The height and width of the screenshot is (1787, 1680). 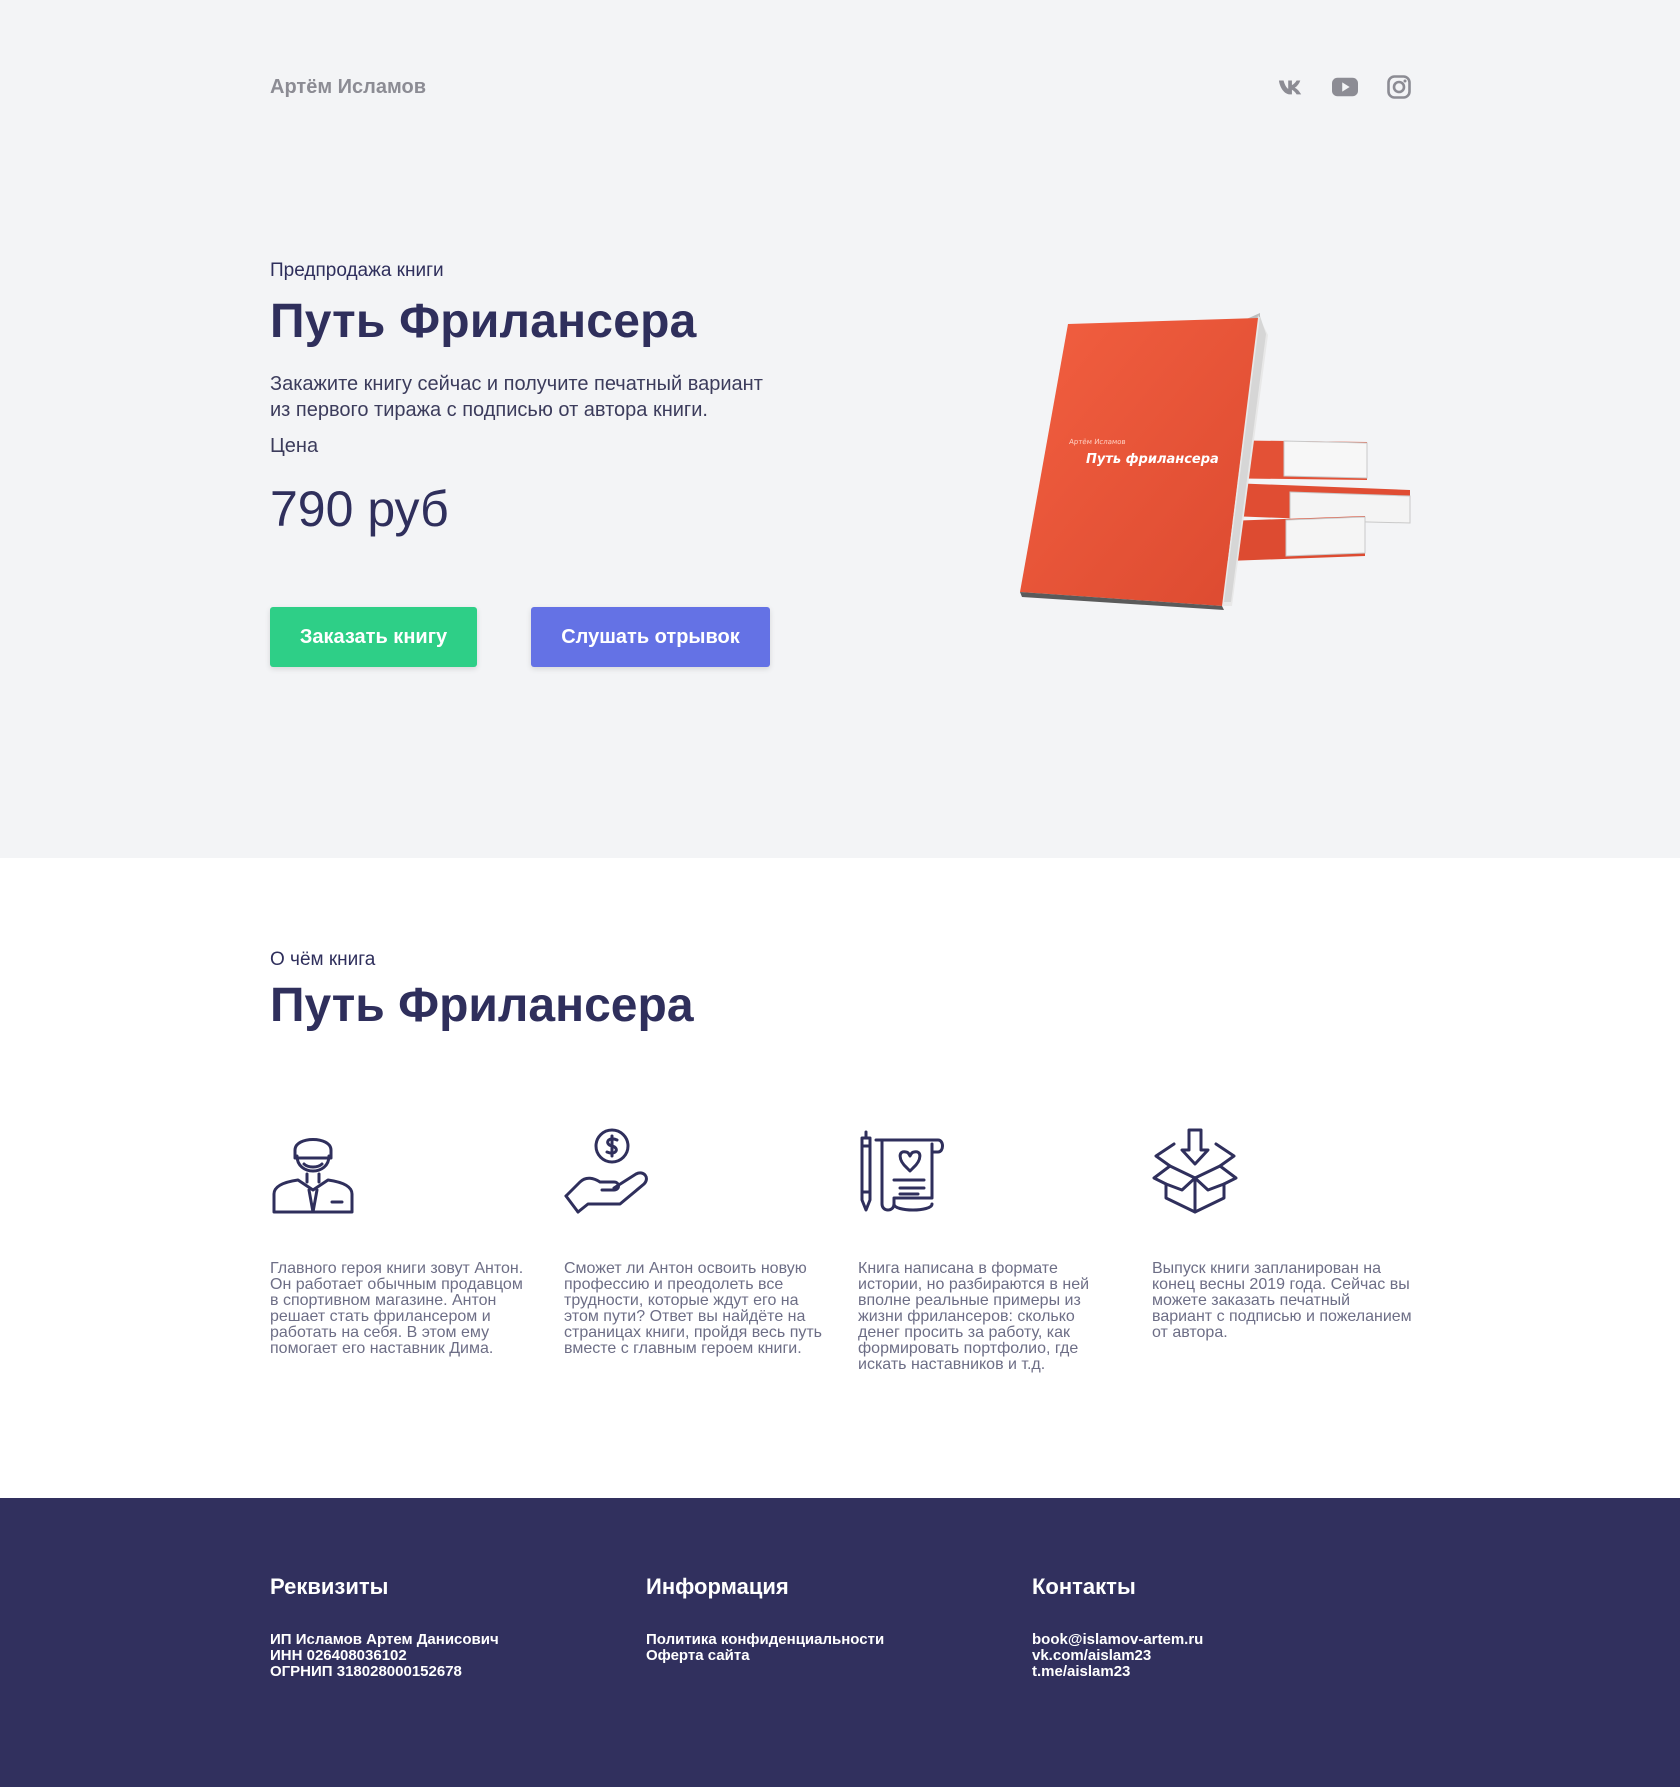 What do you see at coordinates (483, 321) in the screenshot?
I see `hero-title: Путь Фрилансера` at bounding box center [483, 321].